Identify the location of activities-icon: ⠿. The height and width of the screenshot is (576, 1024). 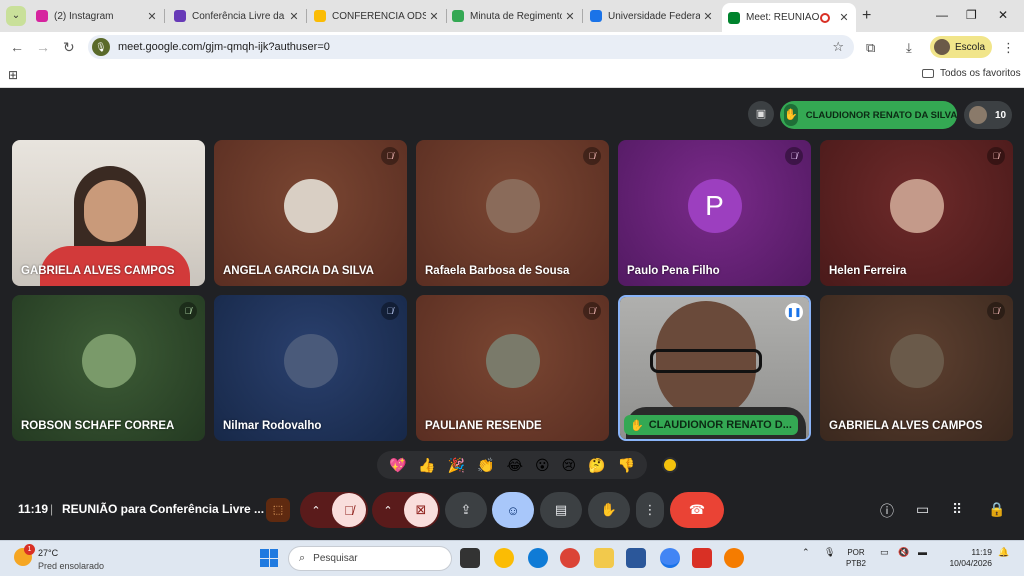
(957, 509).